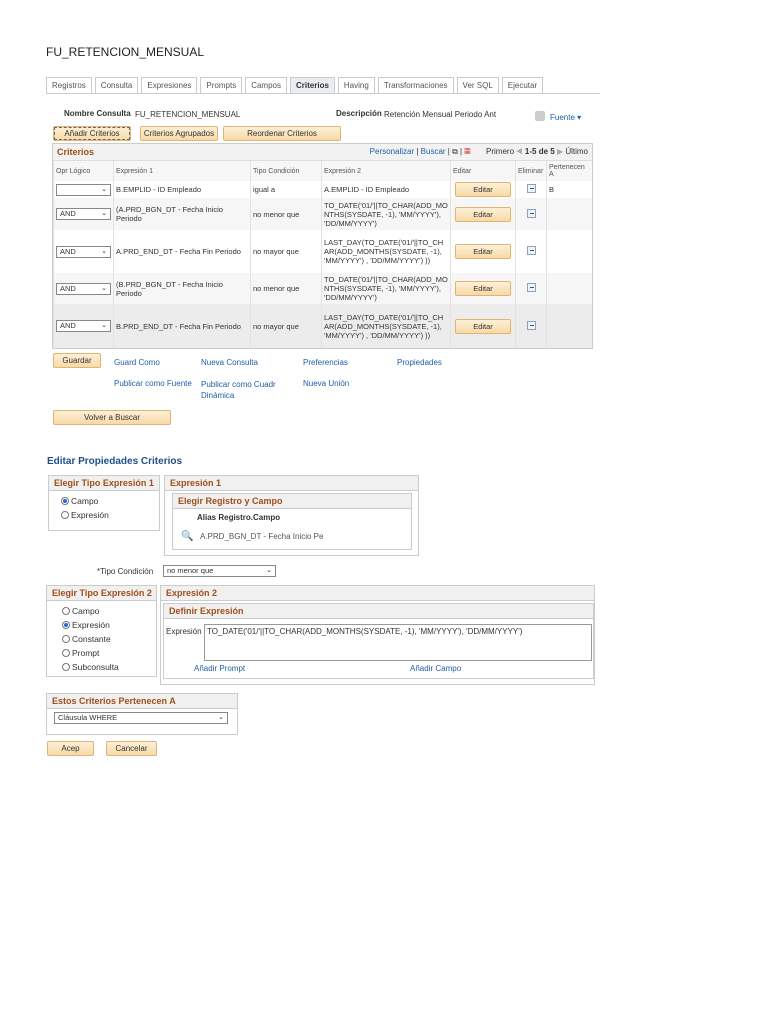 The image size is (768, 1024). I want to click on next-icon: ▶, so click(560, 151).